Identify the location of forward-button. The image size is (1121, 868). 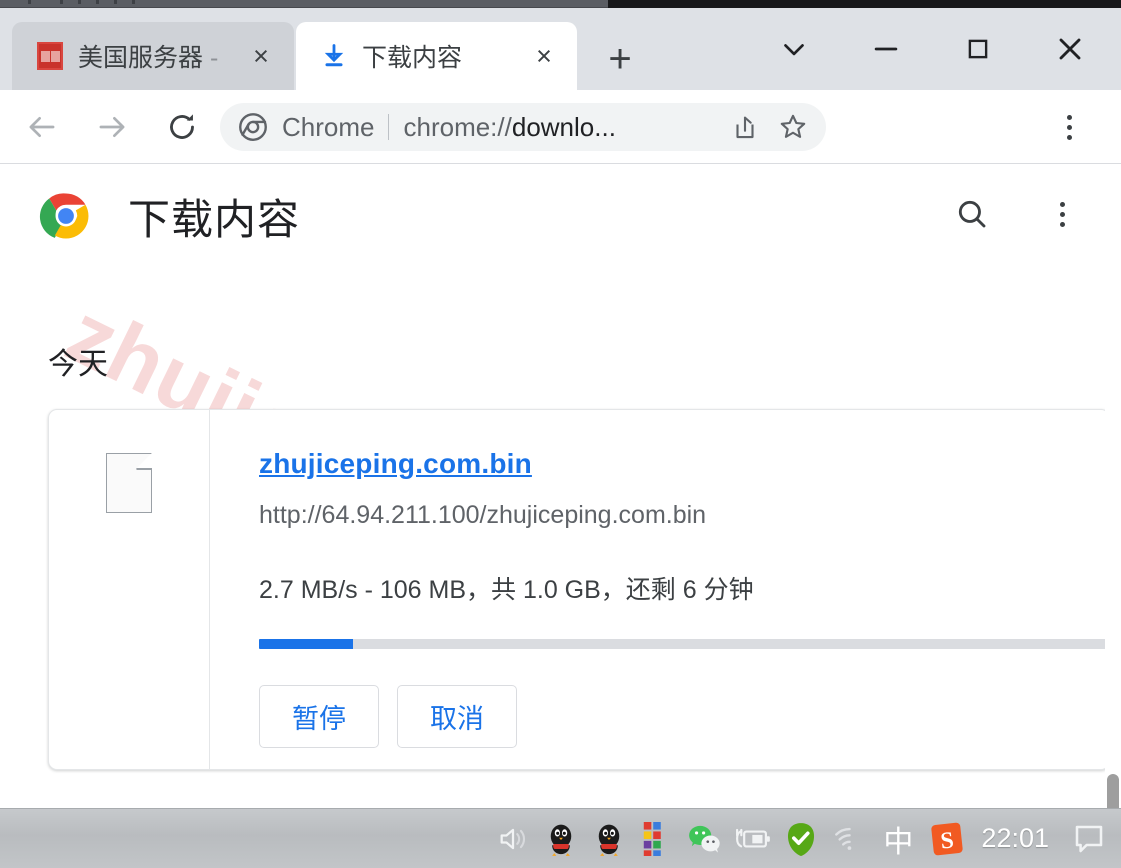
(112, 127).